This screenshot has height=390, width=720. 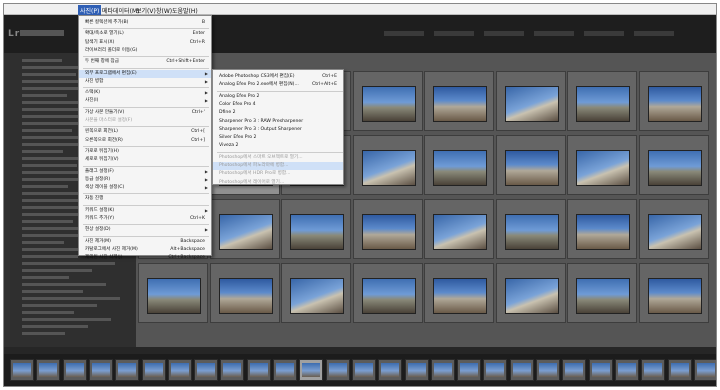 I want to click on menu-item: 키워드 설정(K) ▶, so click(x=145, y=211).